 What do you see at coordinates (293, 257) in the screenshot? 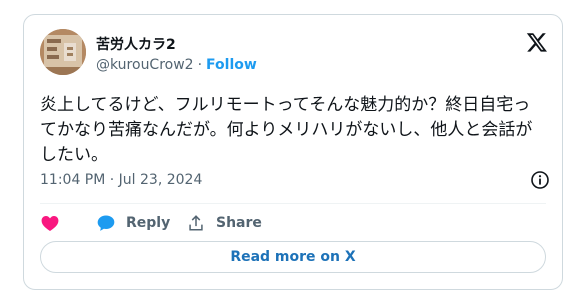
I see `read-more-button: Read more on X` at bounding box center [293, 257].